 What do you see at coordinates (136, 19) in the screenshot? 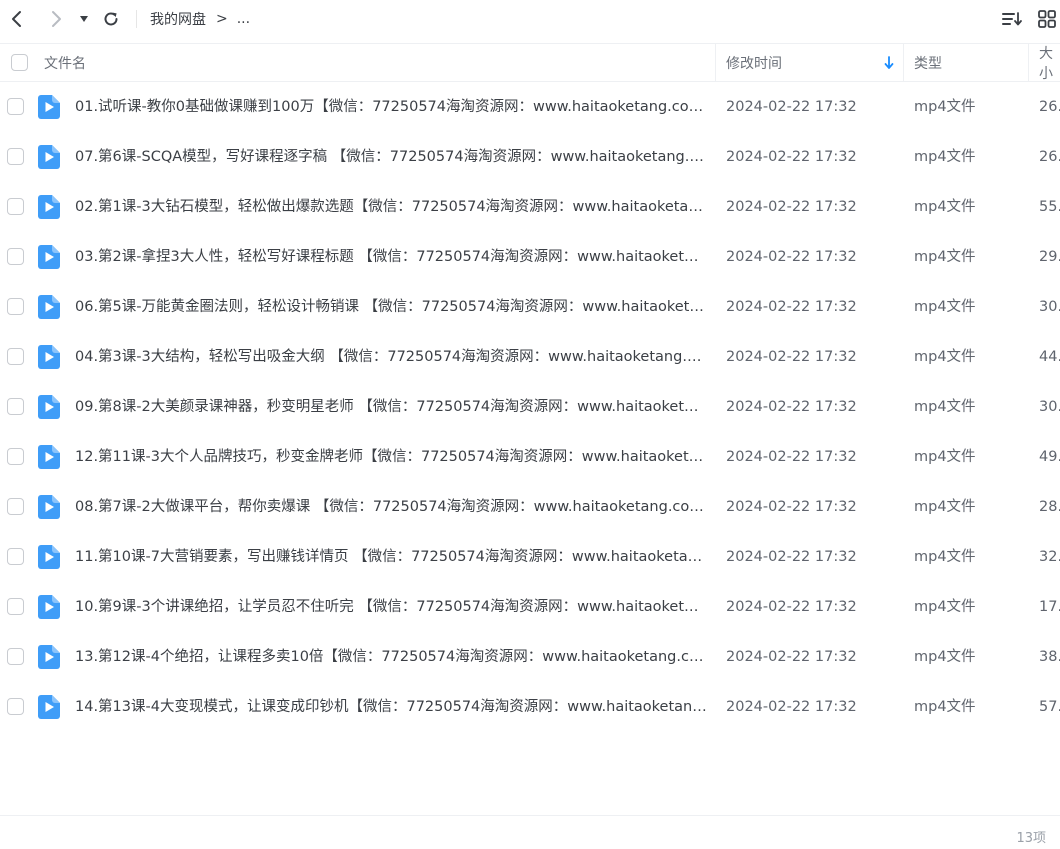
I see `toolbar-divider` at bounding box center [136, 19].